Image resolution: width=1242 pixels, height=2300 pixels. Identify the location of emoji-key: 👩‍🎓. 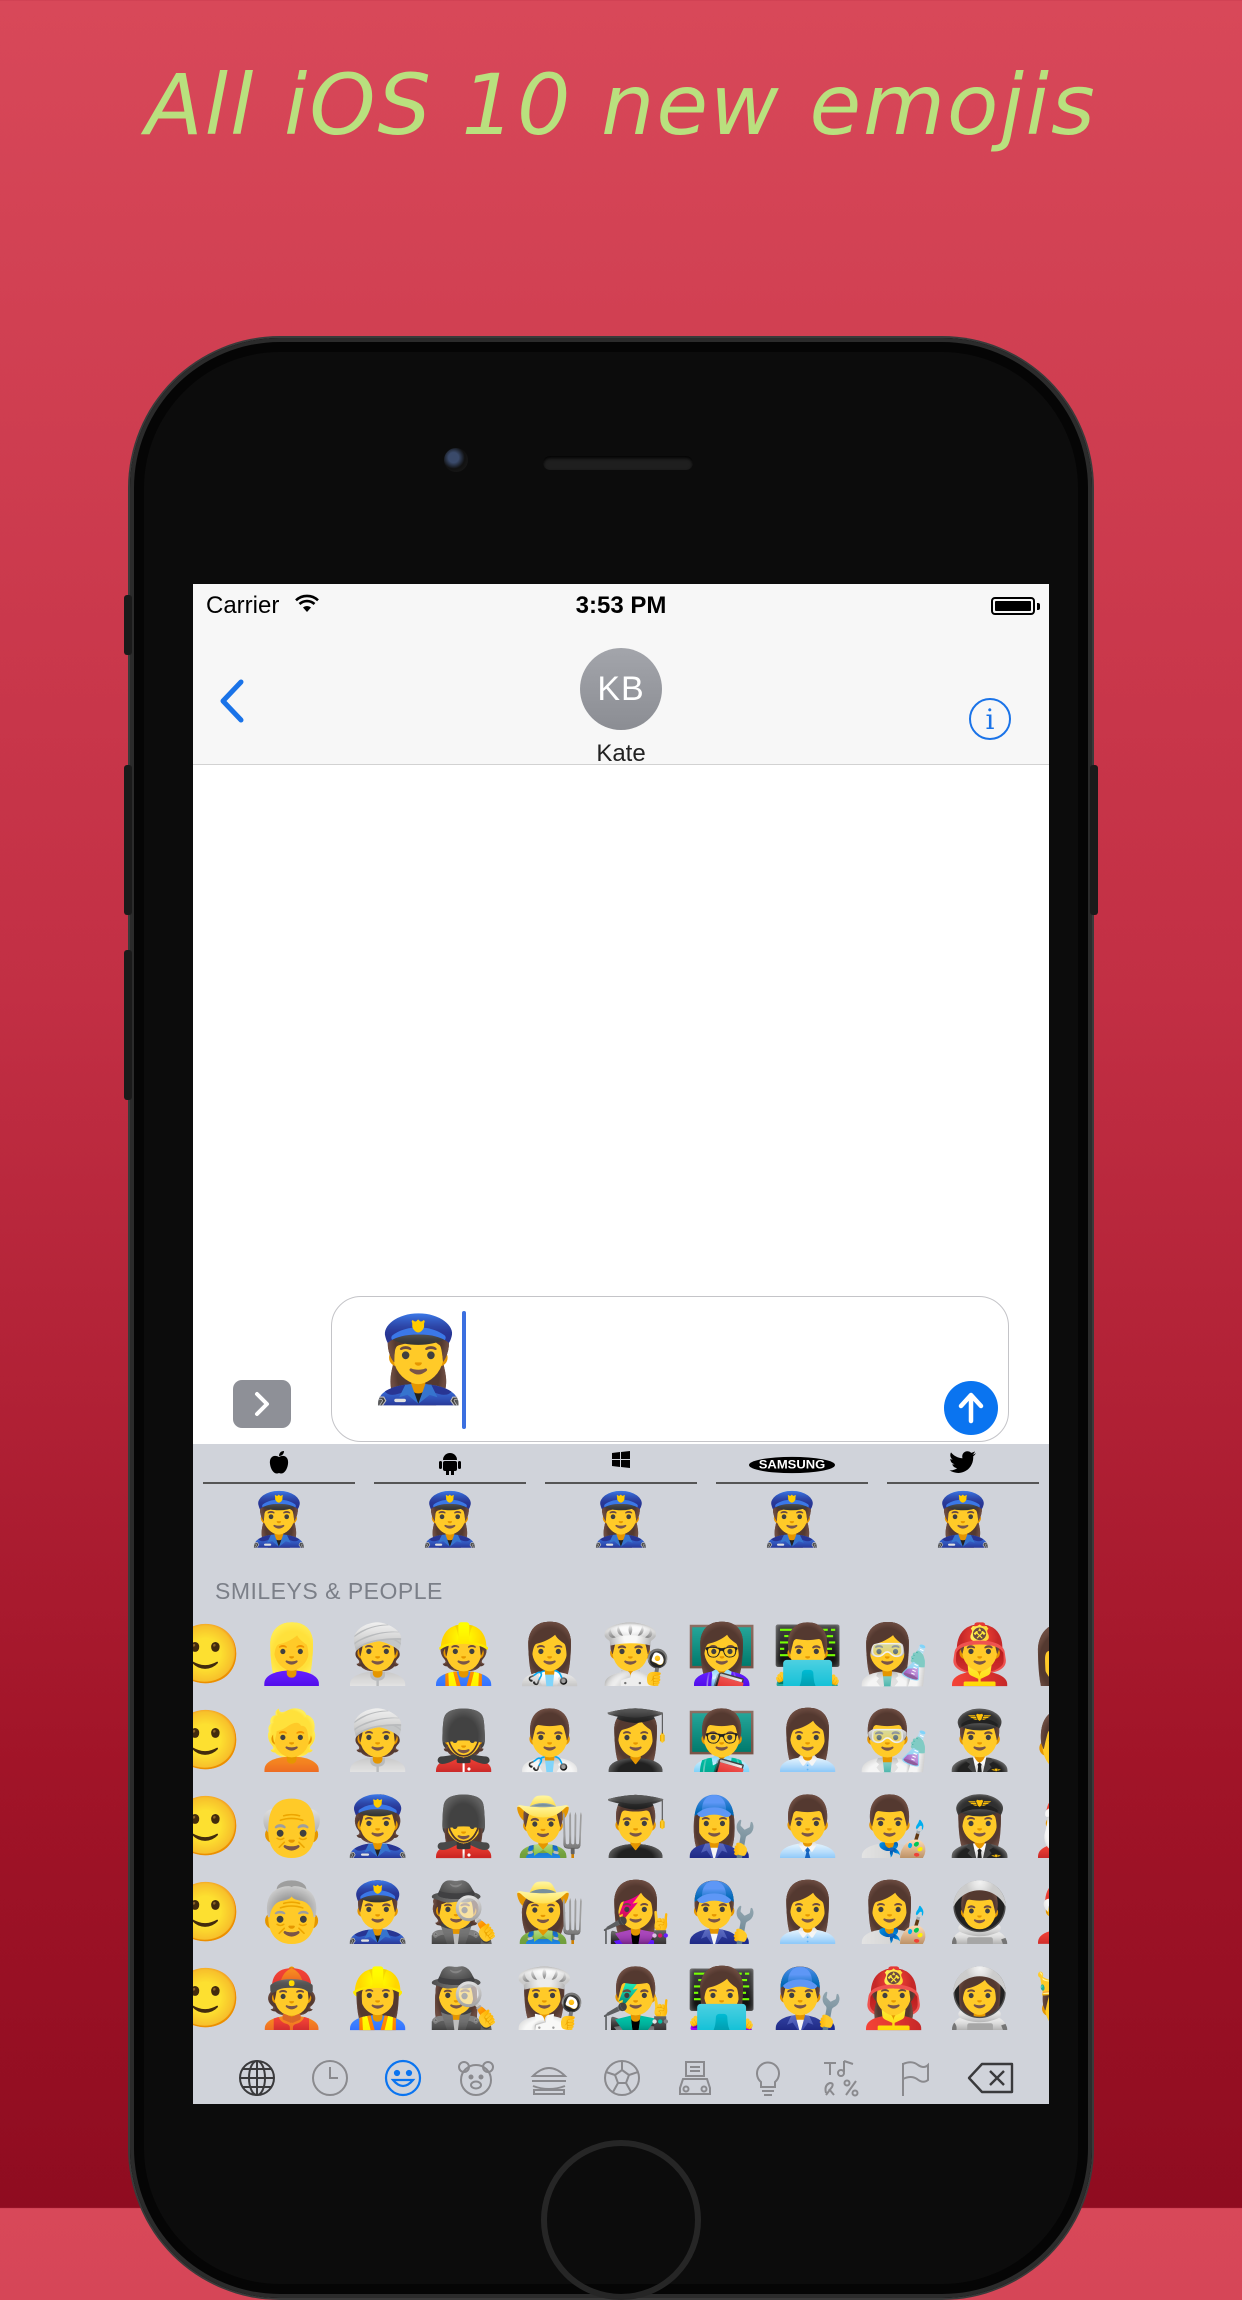
(636, 1741).